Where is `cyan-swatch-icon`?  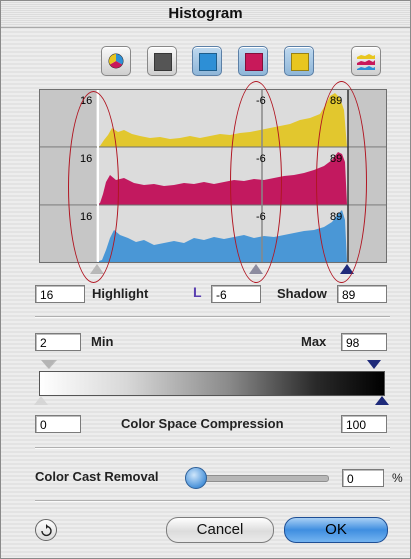
cyan-swatch-icon is located at coordinates (208, 62).